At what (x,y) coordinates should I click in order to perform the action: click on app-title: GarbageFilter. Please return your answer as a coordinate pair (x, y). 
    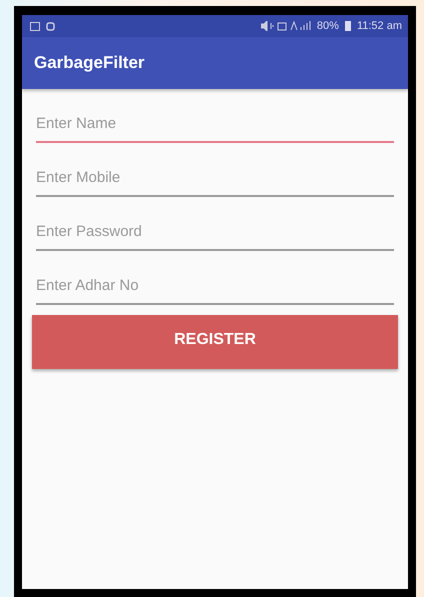
    Looking at the image, I should click on (89, 63).